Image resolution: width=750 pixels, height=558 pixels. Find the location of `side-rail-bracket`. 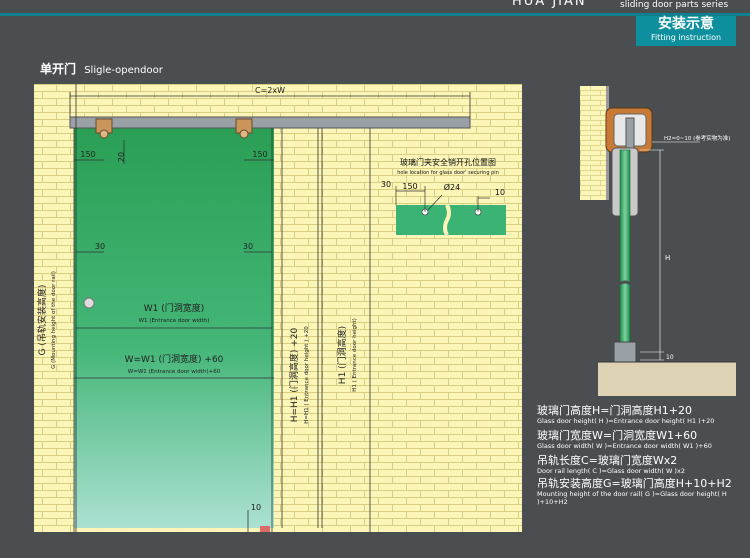

side-rail-bracket is located at coordinates (629, 130).